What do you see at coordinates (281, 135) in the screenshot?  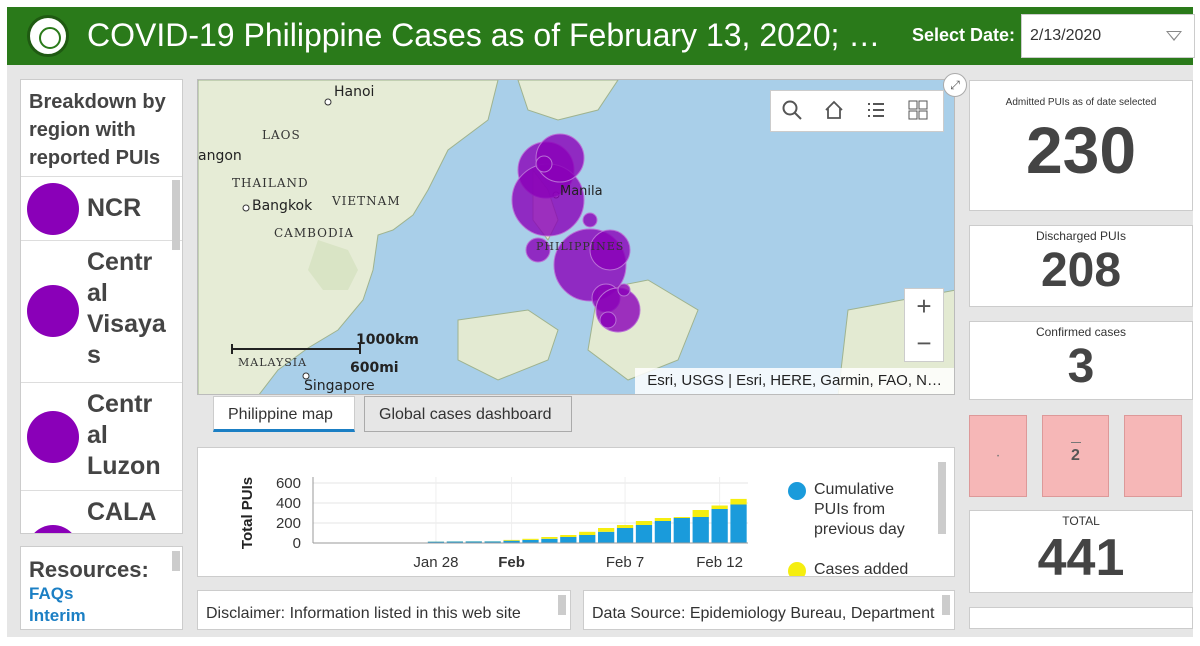 I see `map-label-laos: LAOS` at bounding box center [281, 135].